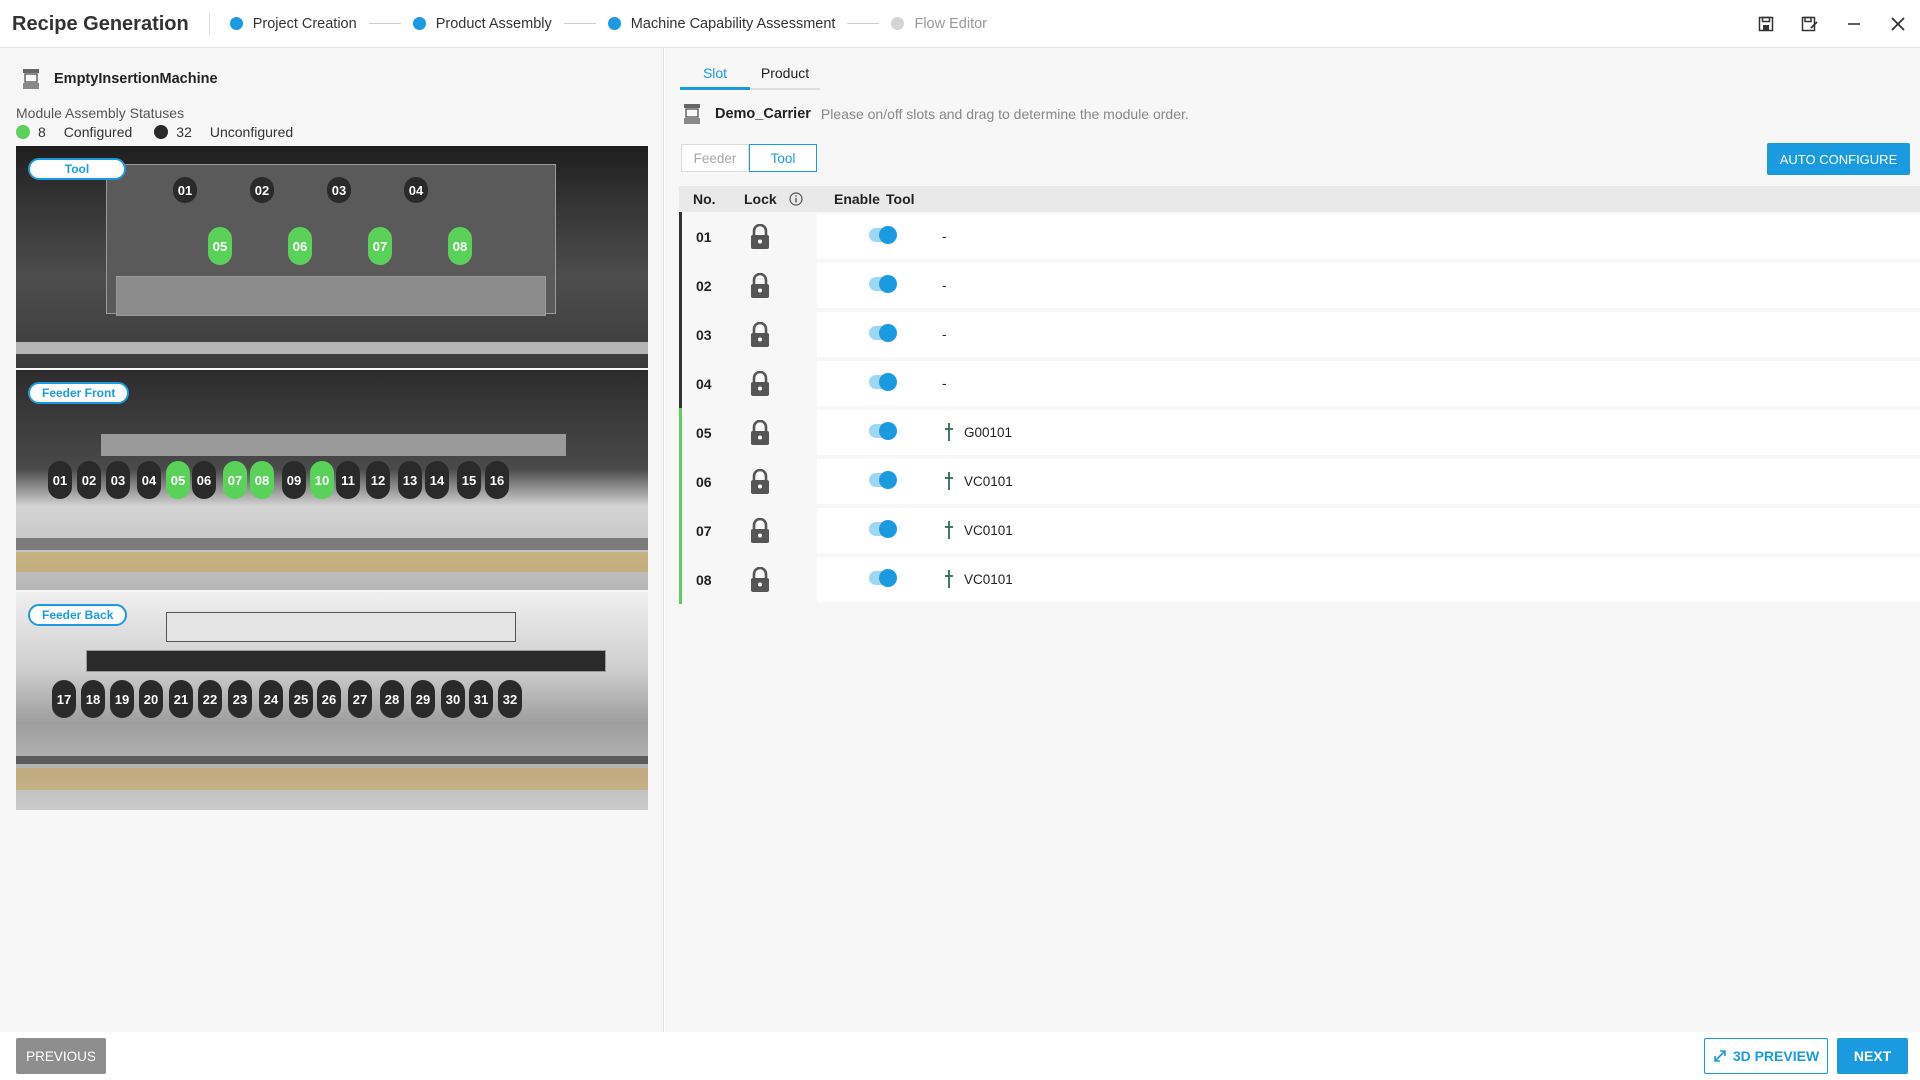  Describe the element at coordinates (469, 480) in the screenshot. I see `module-badge: 15` at that location.